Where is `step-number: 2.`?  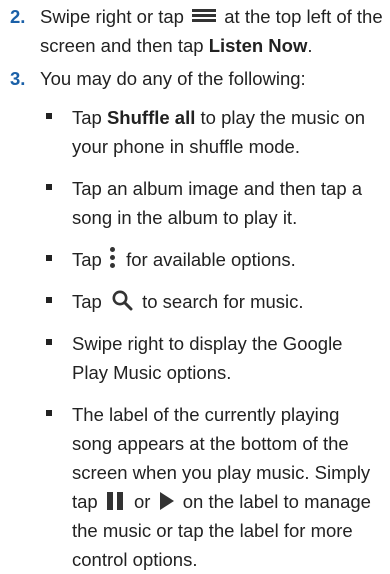 step-number: 2. is located at coordinates (18, 16).